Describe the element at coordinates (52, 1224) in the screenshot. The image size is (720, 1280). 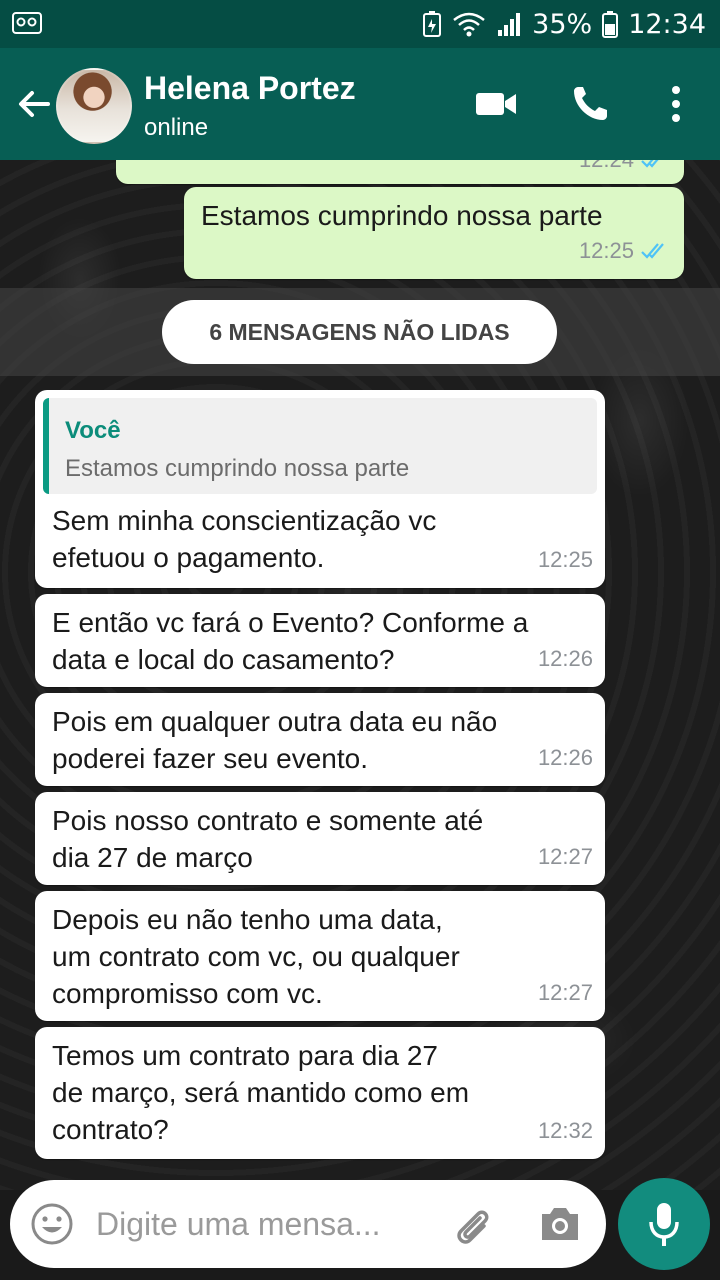
I see `emoji-icon` at that location.